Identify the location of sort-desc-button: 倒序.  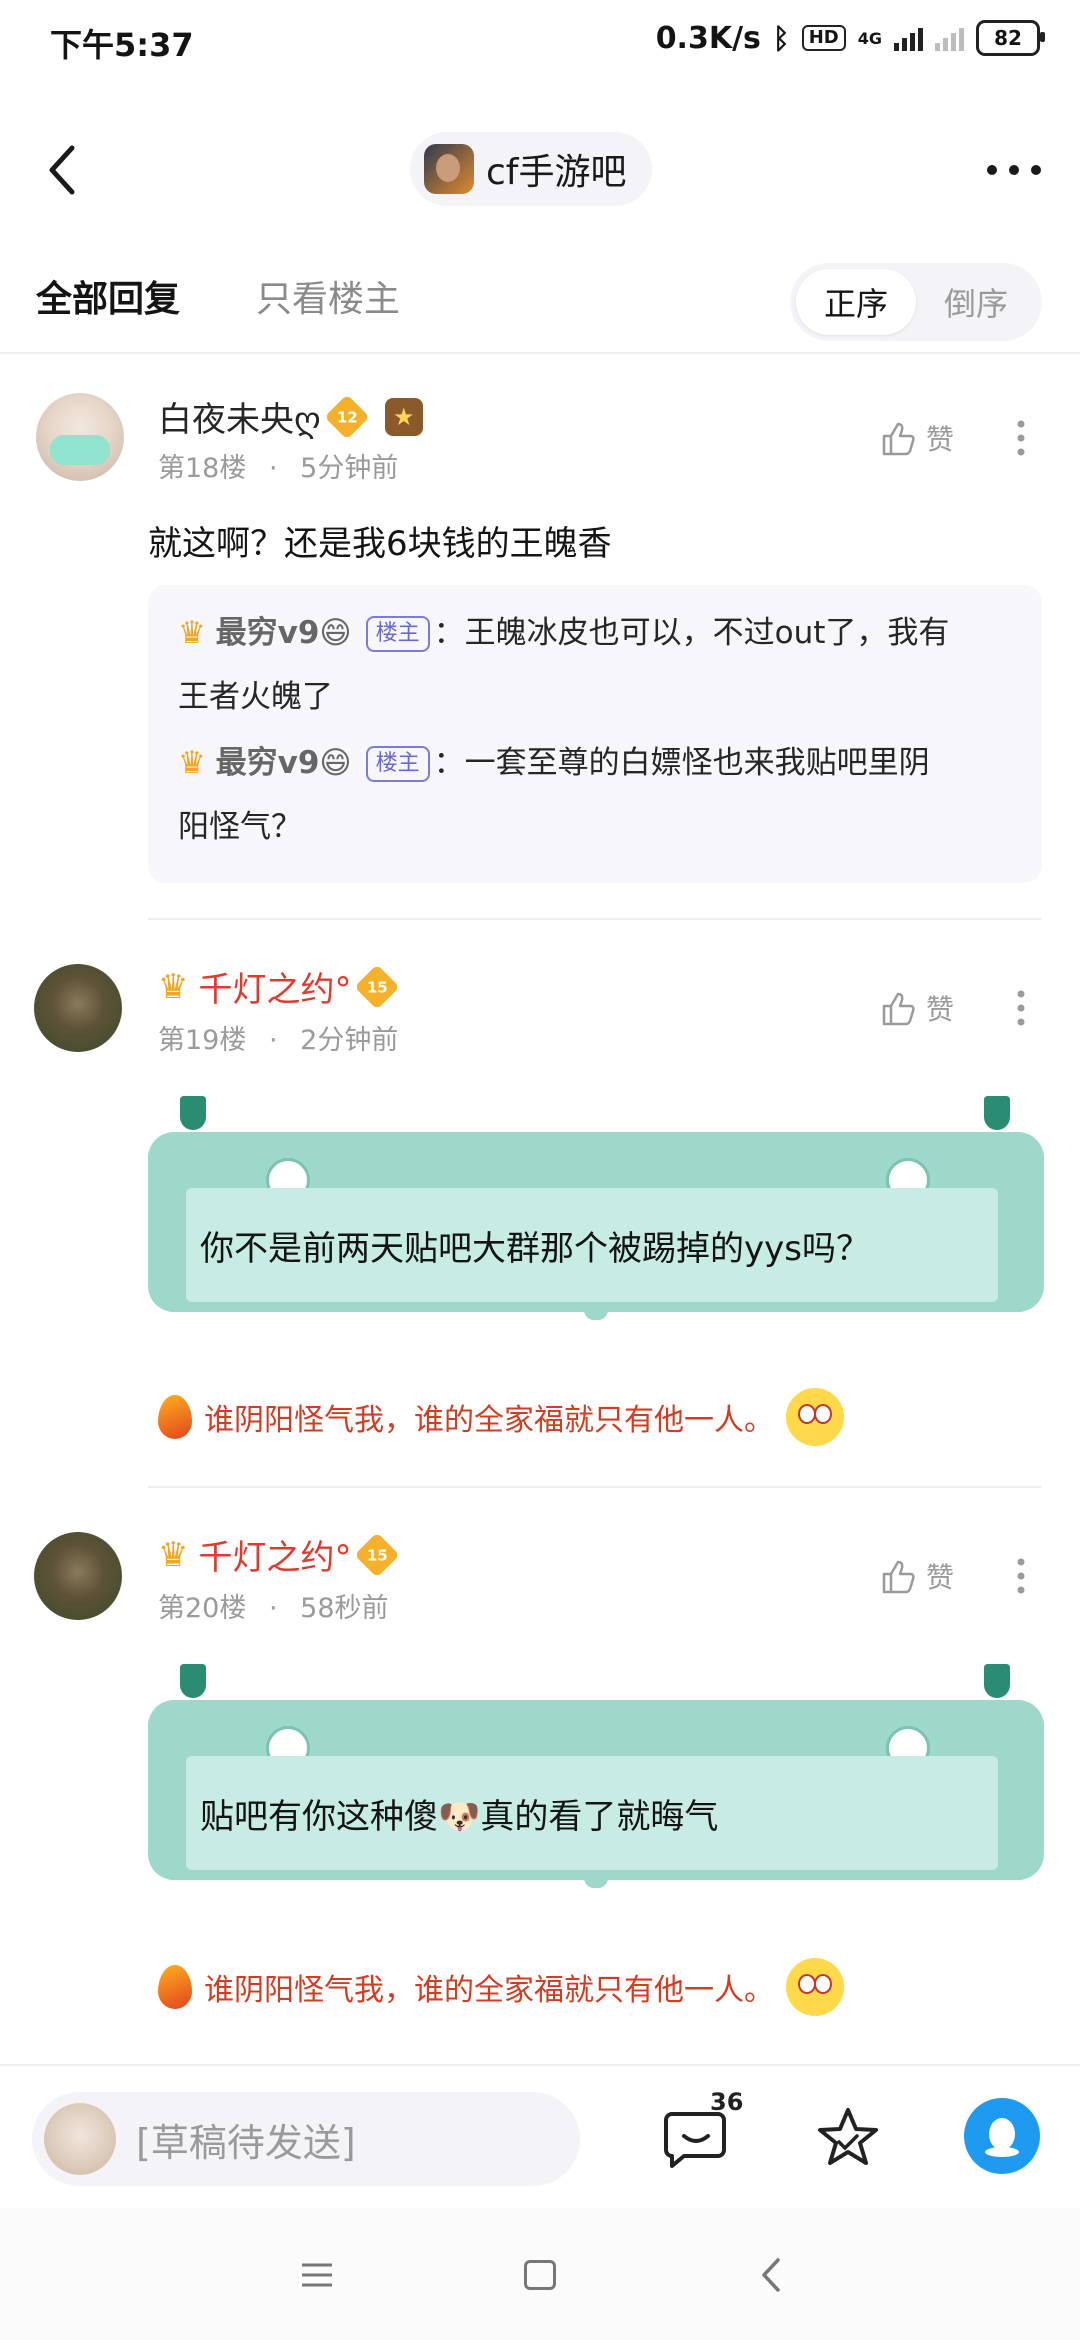
(976, 302).